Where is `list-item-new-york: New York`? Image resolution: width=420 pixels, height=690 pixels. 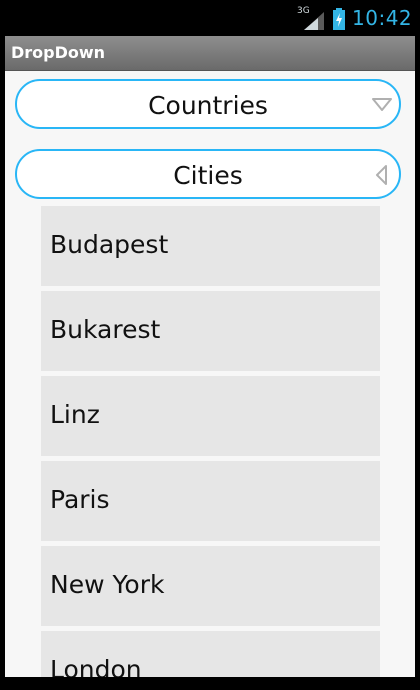
list-item-new-york: New York is located at coordinates (210, 586).